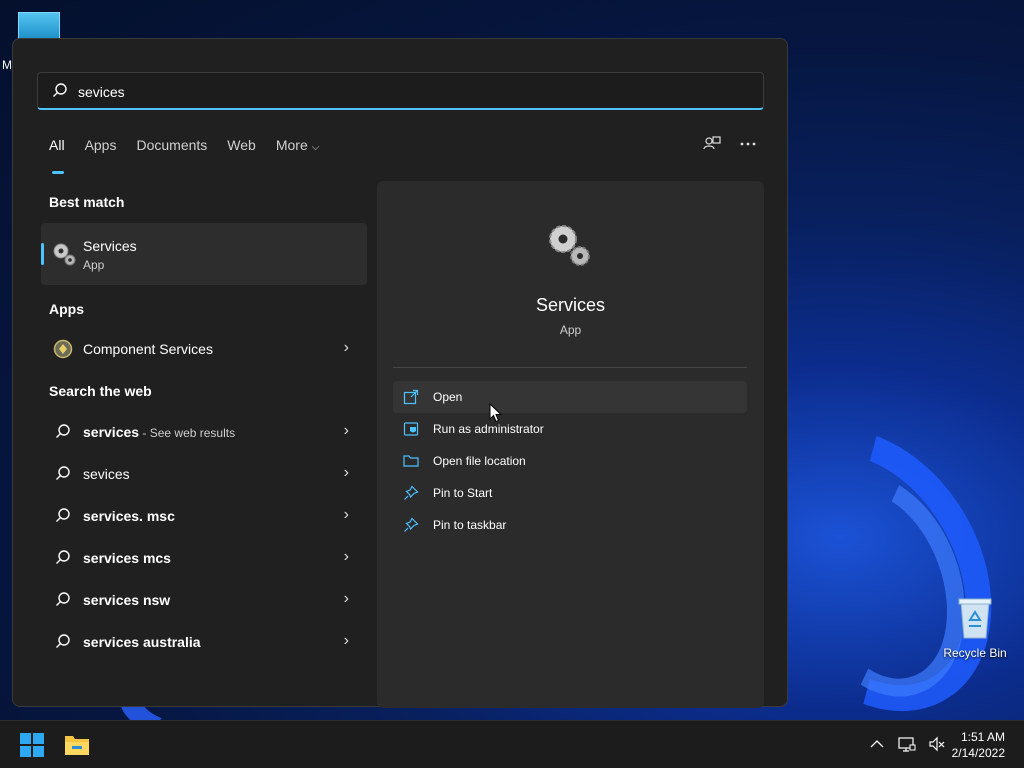  Describe the element at coordinates (110, 246) in the screenshot. I see `best-match-name: Services` at that location.